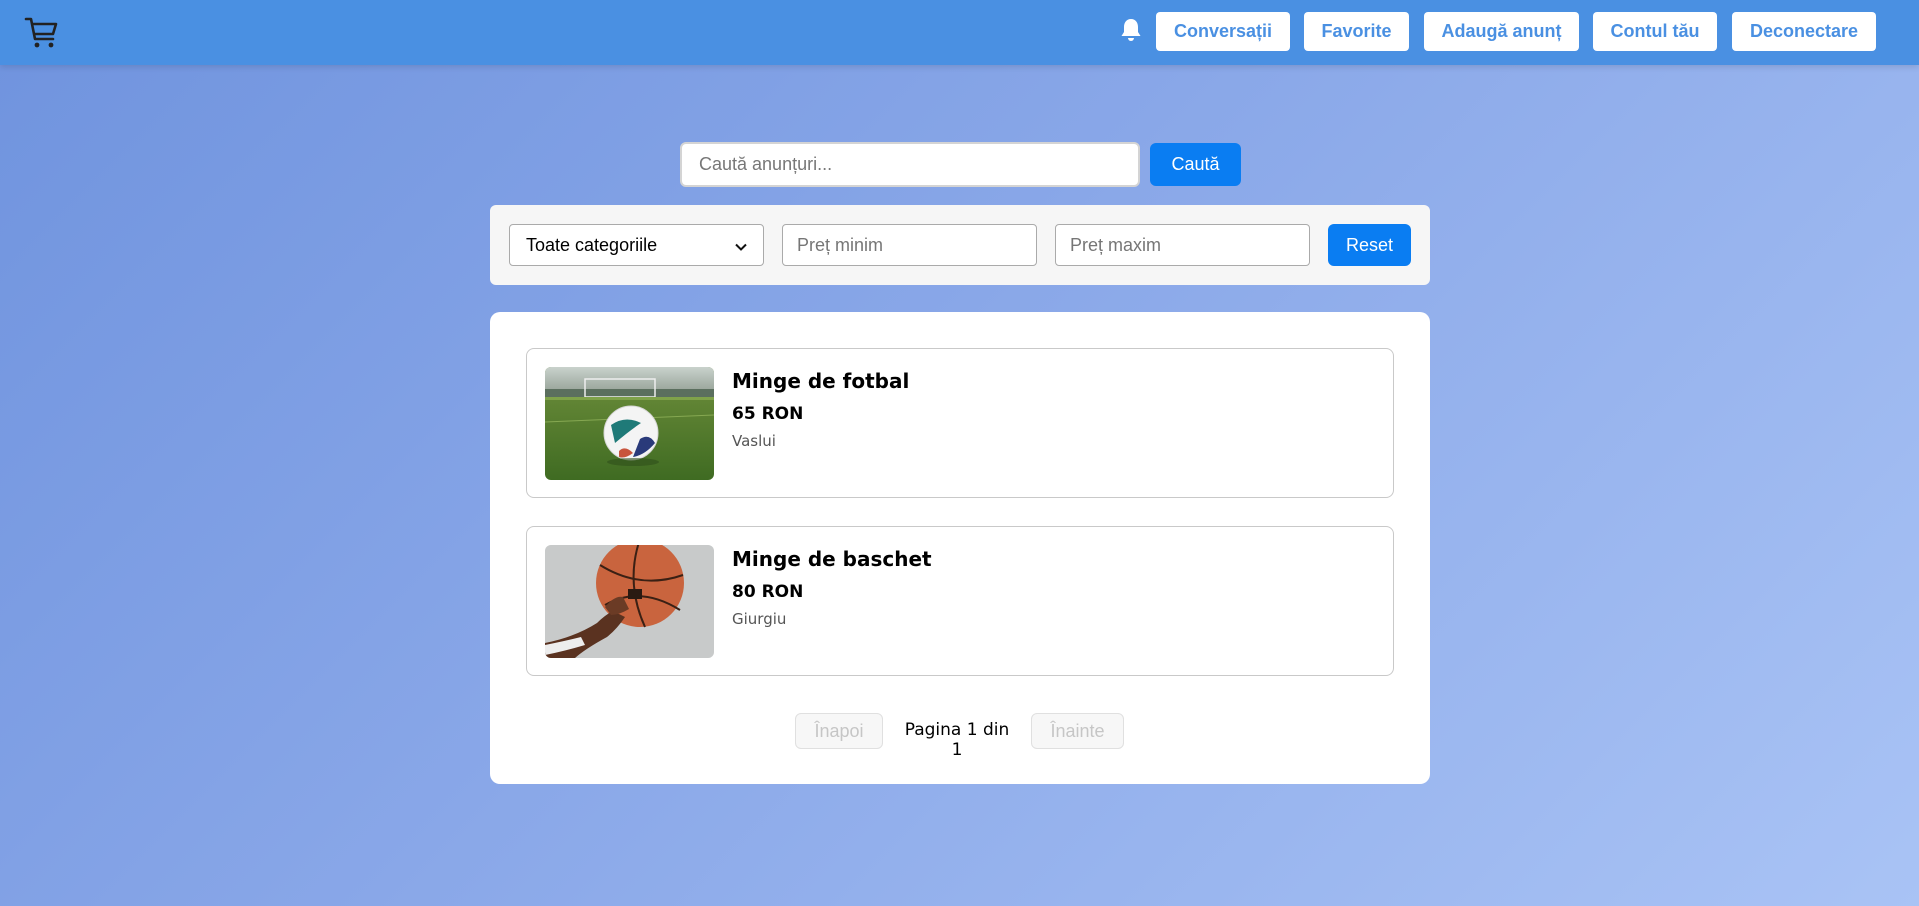  What do you see at coordinates (839, 731) in the screenshot?
I see `pagination-prev-button: Înapoi` at bounding box center [839, 731].